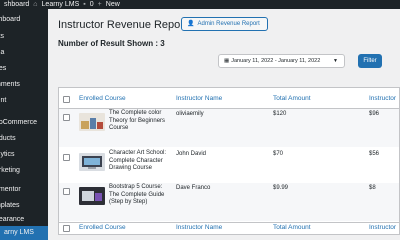 The width and height of the screenshot is (400, 240). What do you see at coordinates (24, 139) in the screenshot?
I see `sidebar-item-products: oducts` at bounding box center [24, 139].